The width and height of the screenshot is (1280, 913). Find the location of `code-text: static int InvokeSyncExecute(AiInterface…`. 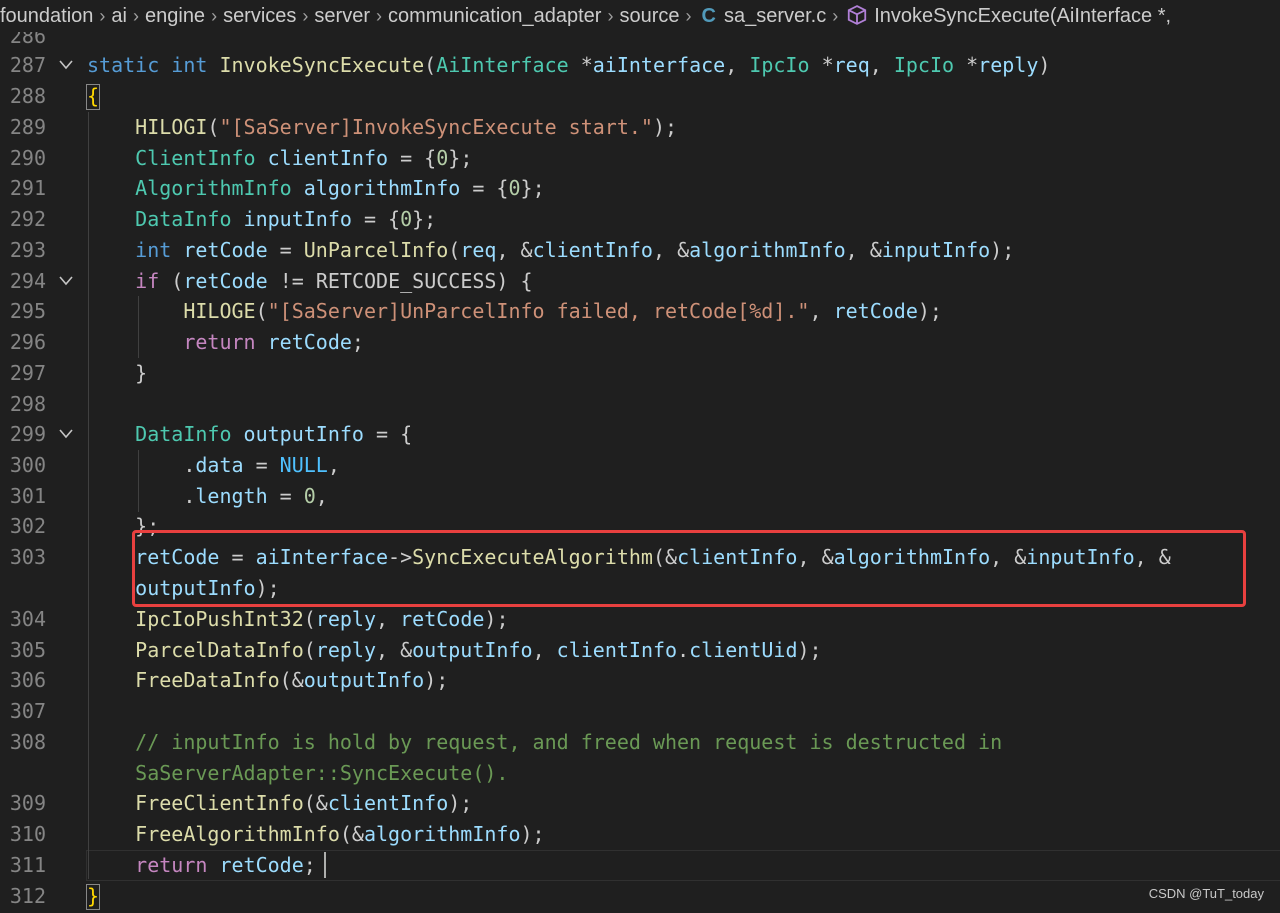

code-text: static int InvokeSyncExecute(AiInterface… is located at coordinates (568, 65).